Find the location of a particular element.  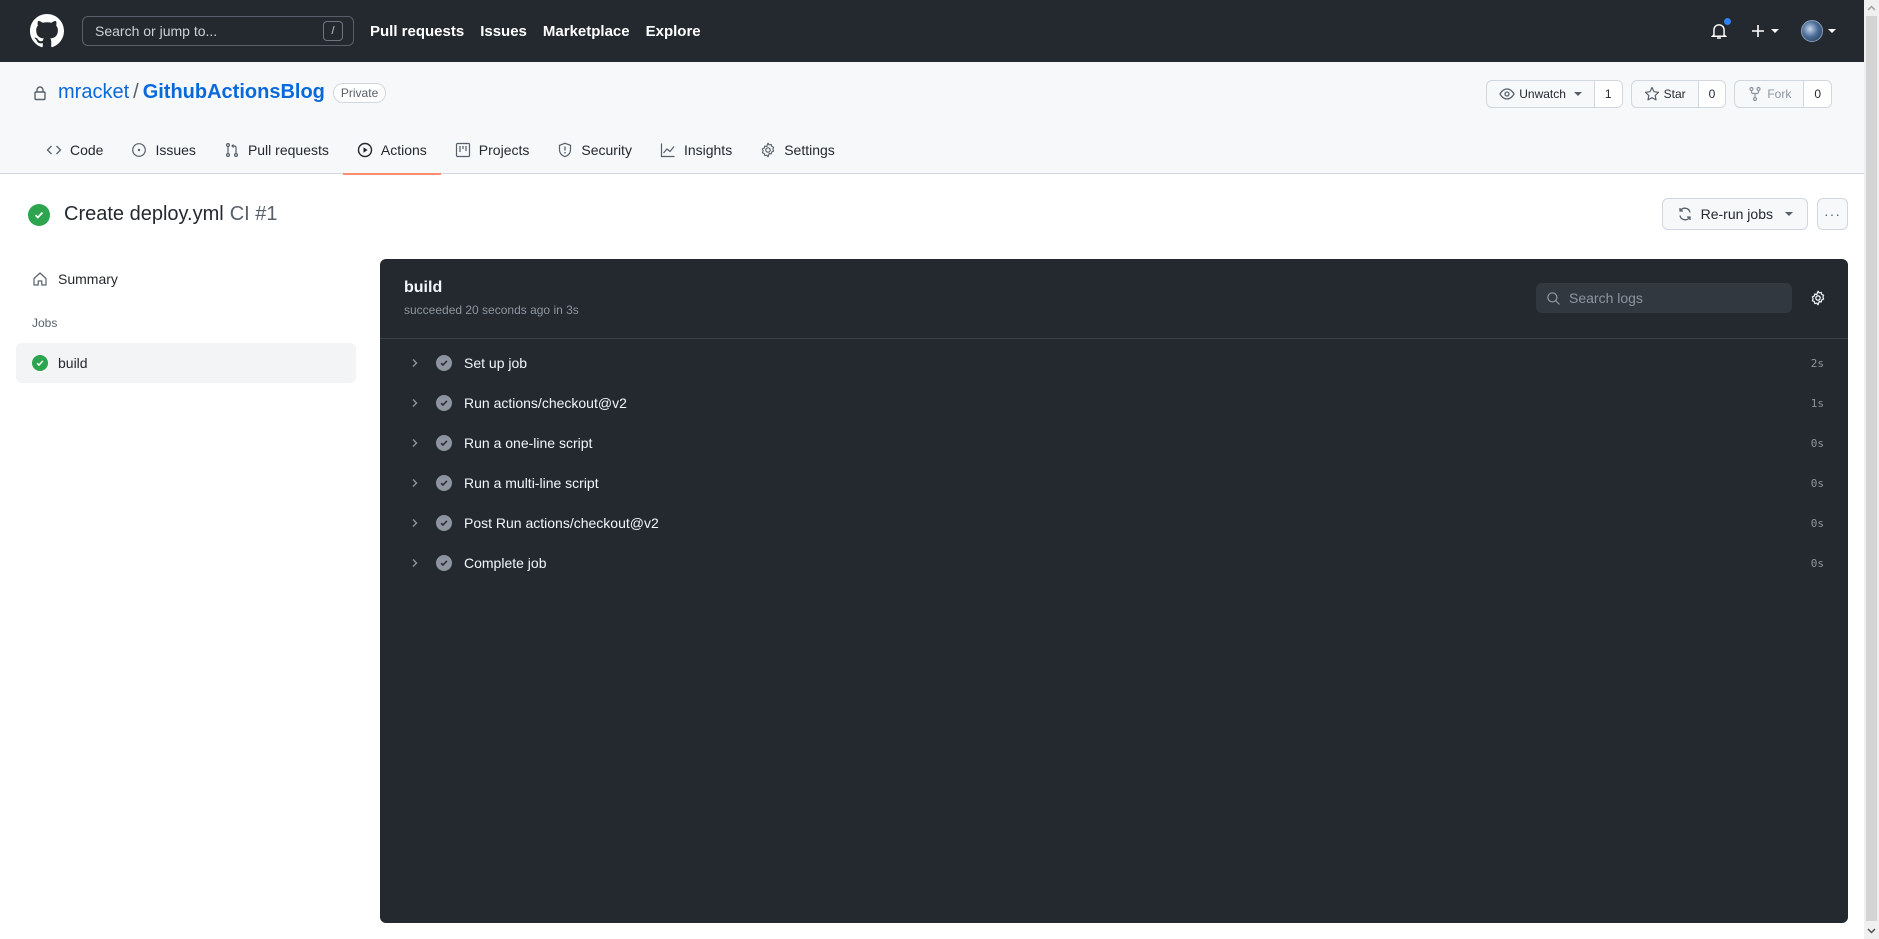

page-scrollbar is located at coordinates (1871, 469).